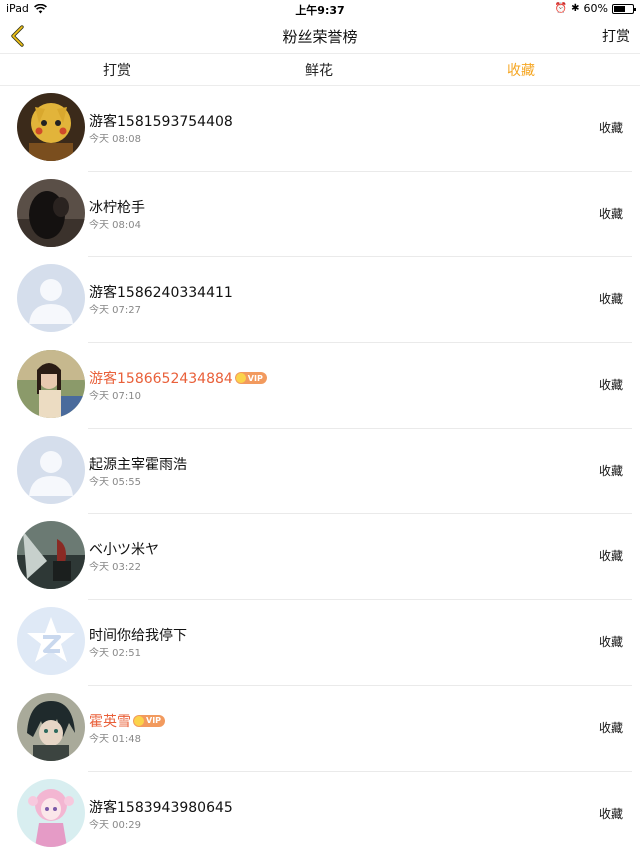  Describe the element at coordinates (521, 70) in the screenshot. I see `tab-favorites: 收藏` at that location.